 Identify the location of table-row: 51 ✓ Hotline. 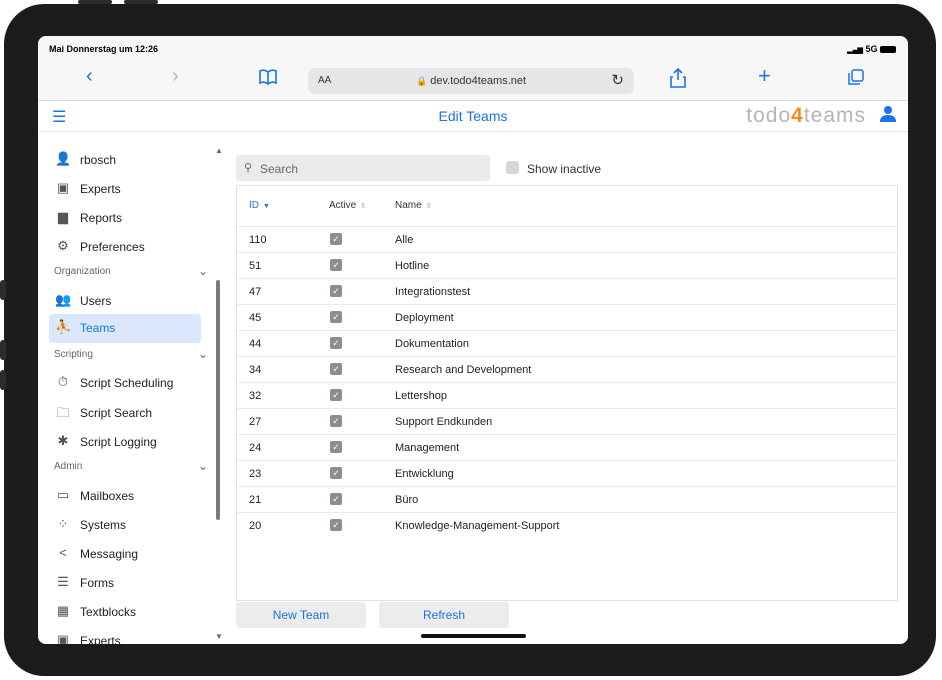
(567, 265).